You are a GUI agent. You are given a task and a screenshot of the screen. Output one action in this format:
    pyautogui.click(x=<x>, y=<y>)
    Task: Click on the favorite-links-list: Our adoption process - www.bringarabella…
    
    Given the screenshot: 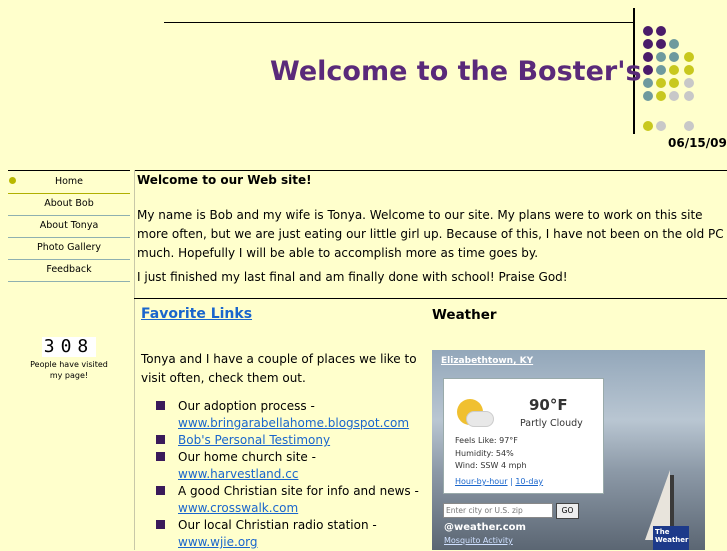 What is the action you would take?
    pyautogui.click(x=291, y=474)
    